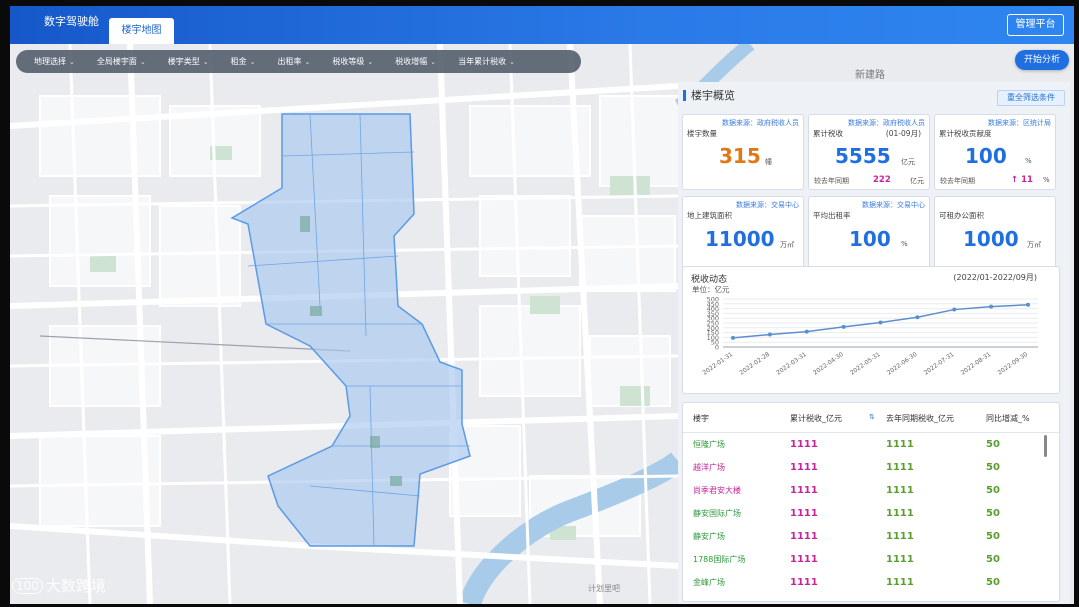 This screenshot has height=607, width=1079. What do you see at coordinates (903, 133) in the screenshot?
I see `kpi-period: (01-09月)` at bounding box center [903, 133].